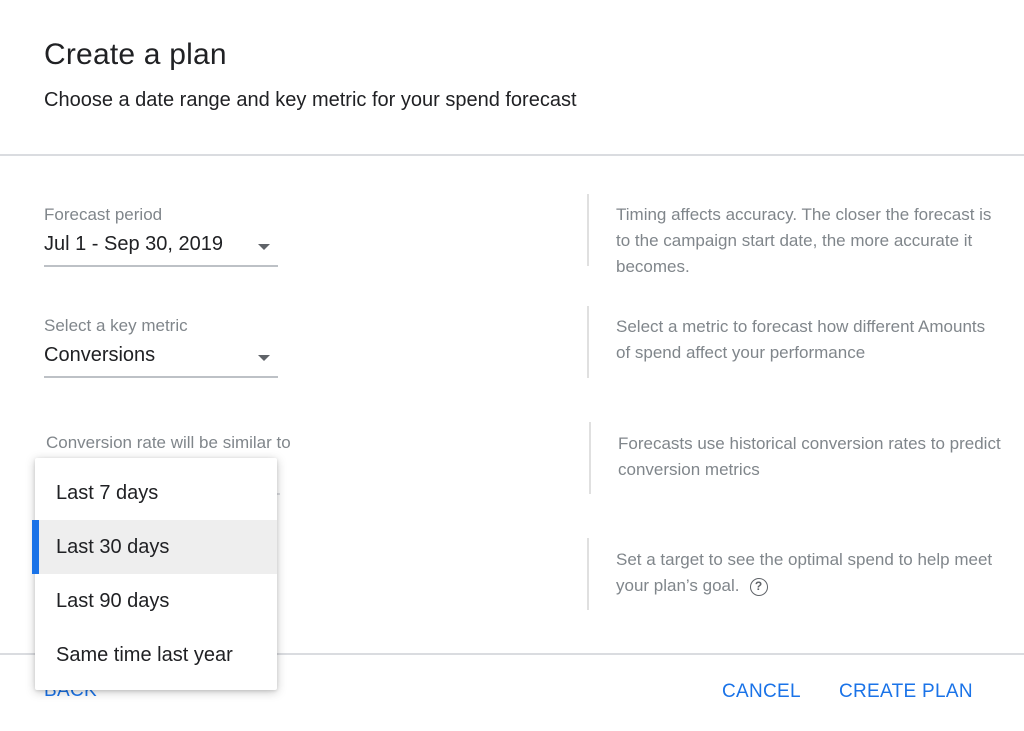  I want to click on cancel-button: CANCEL, so click(761, 692).